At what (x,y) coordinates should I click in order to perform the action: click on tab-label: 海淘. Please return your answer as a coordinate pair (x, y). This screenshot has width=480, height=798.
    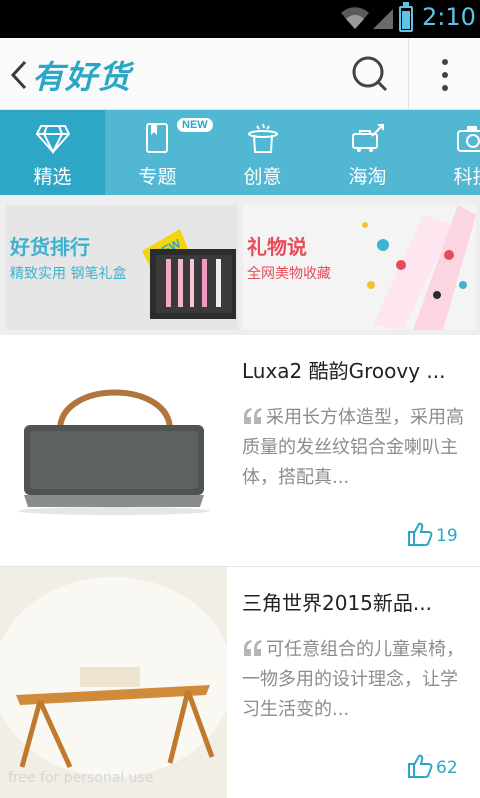
    Looking at the image, I should click on (367, 177).